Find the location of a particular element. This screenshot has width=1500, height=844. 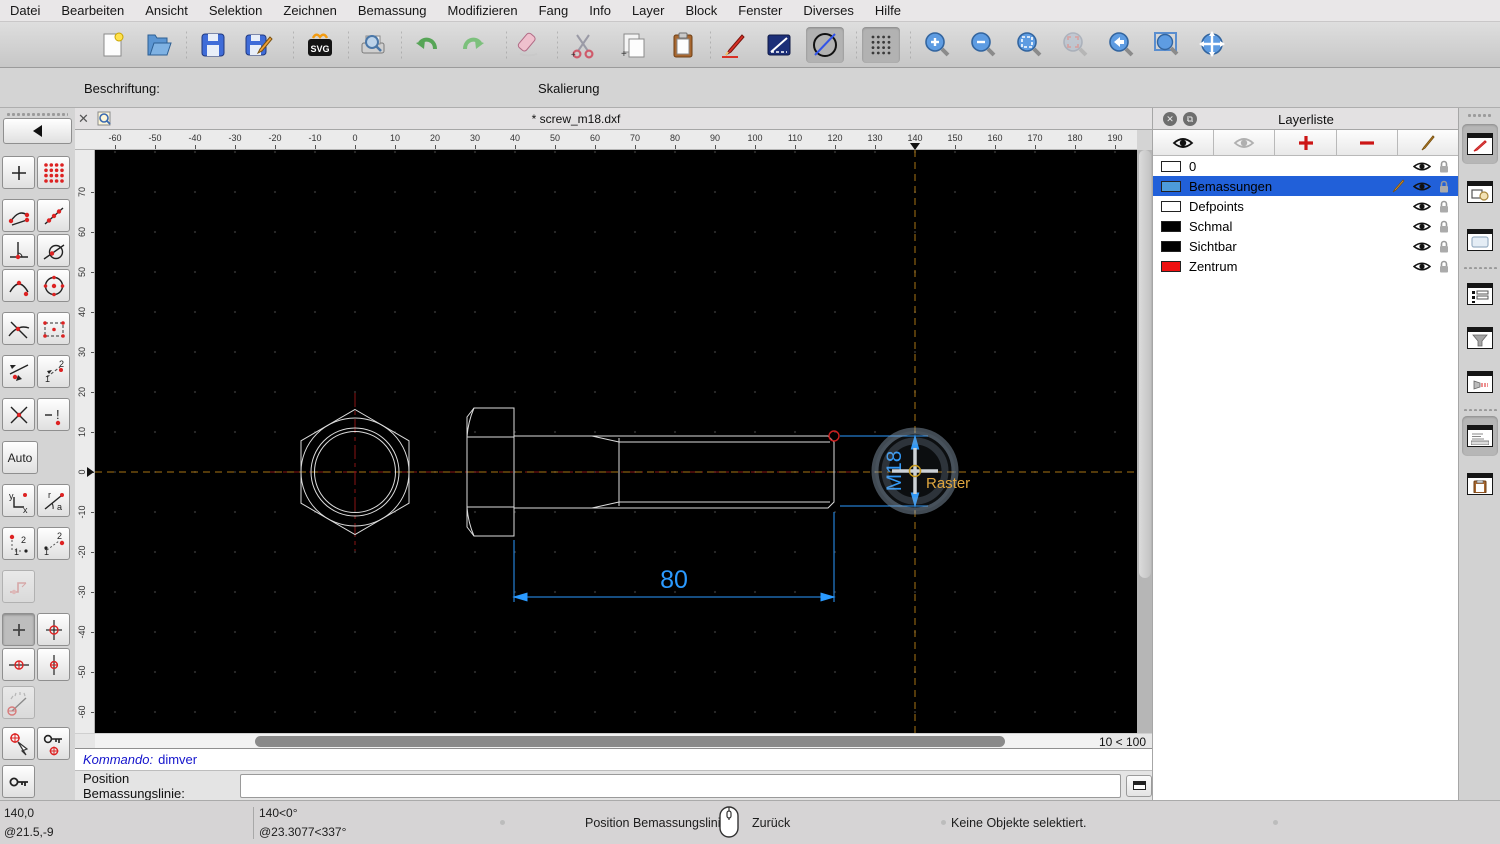

edit-pencil-button is located at coordinates (733, 45).